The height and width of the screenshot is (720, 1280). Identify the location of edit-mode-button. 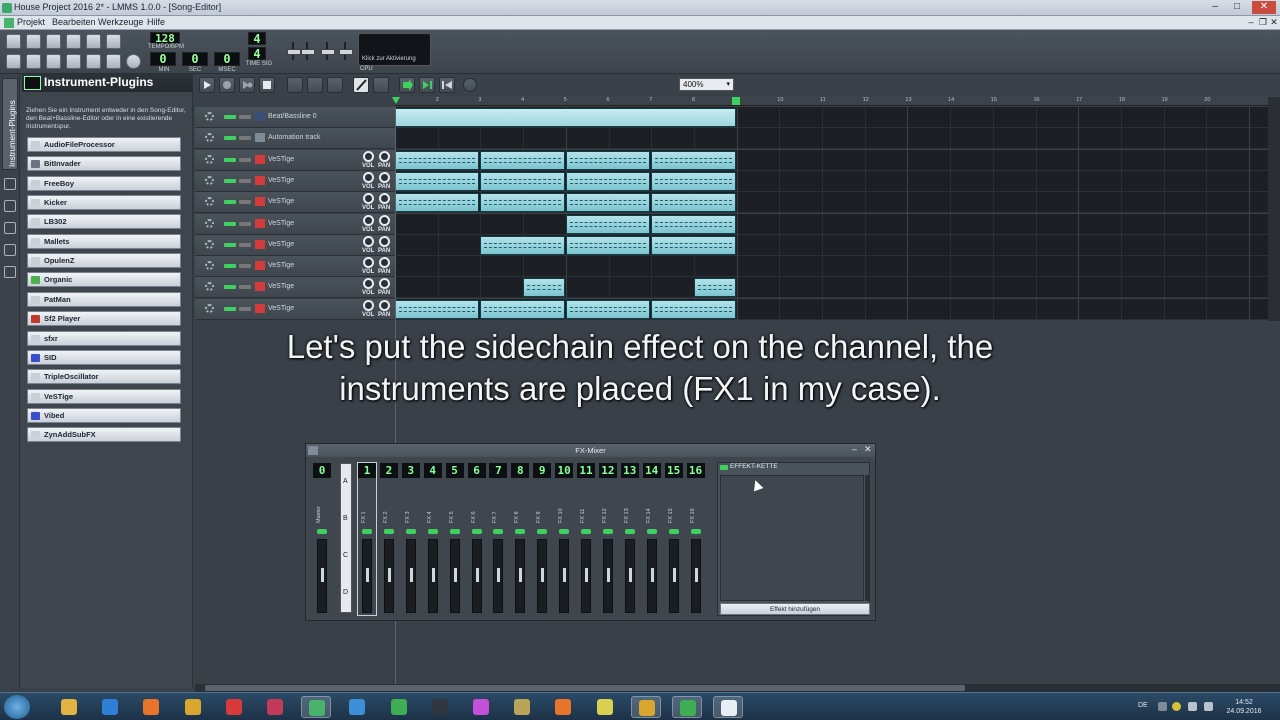
(381, 85).